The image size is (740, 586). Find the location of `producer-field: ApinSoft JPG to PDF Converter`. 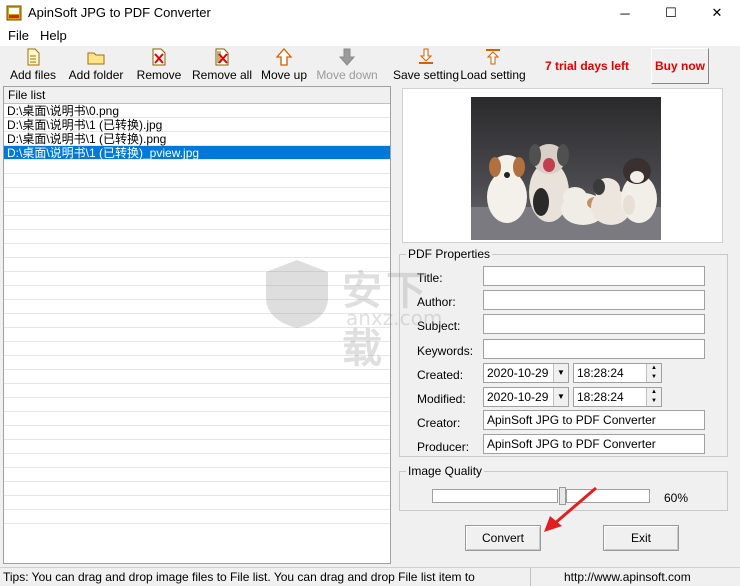

producer-field: ApinSoft JPG to PDF Converter is located at coordinates (594, 444).